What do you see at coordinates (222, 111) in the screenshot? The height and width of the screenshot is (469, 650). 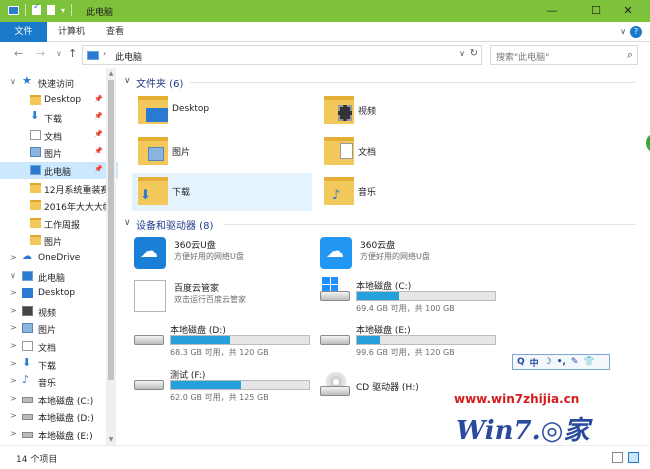 I see `folder-tile-desktop: Desktop` at bounding box center [222, 111].